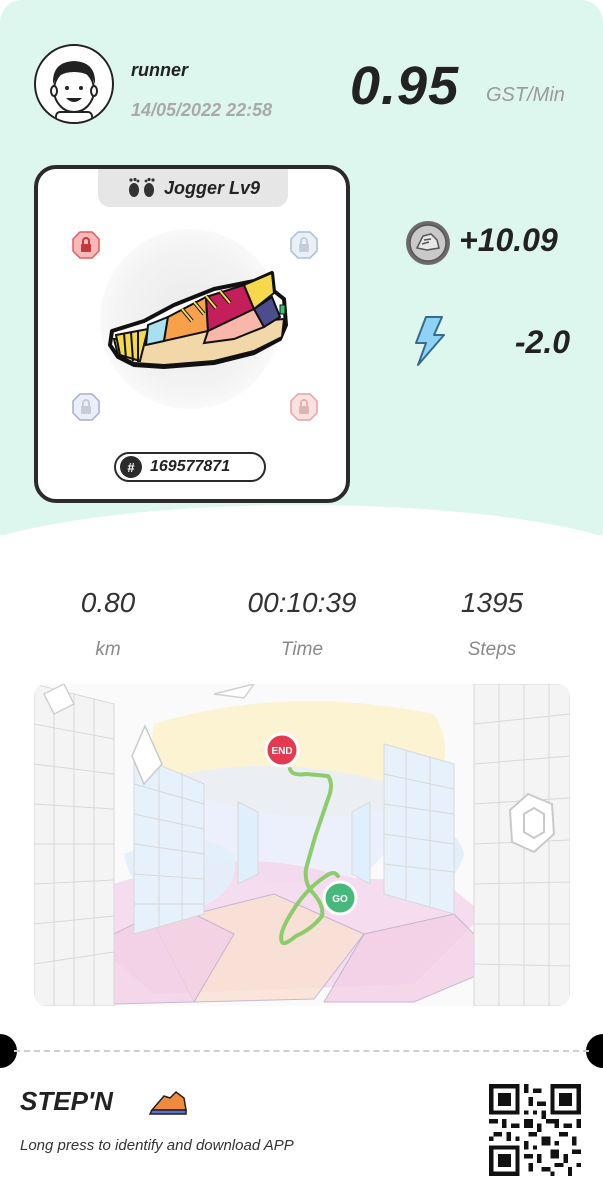 The height and width of the screenshot is (1200, 603). I want to click on hash-icon: #, so click(131, 467).